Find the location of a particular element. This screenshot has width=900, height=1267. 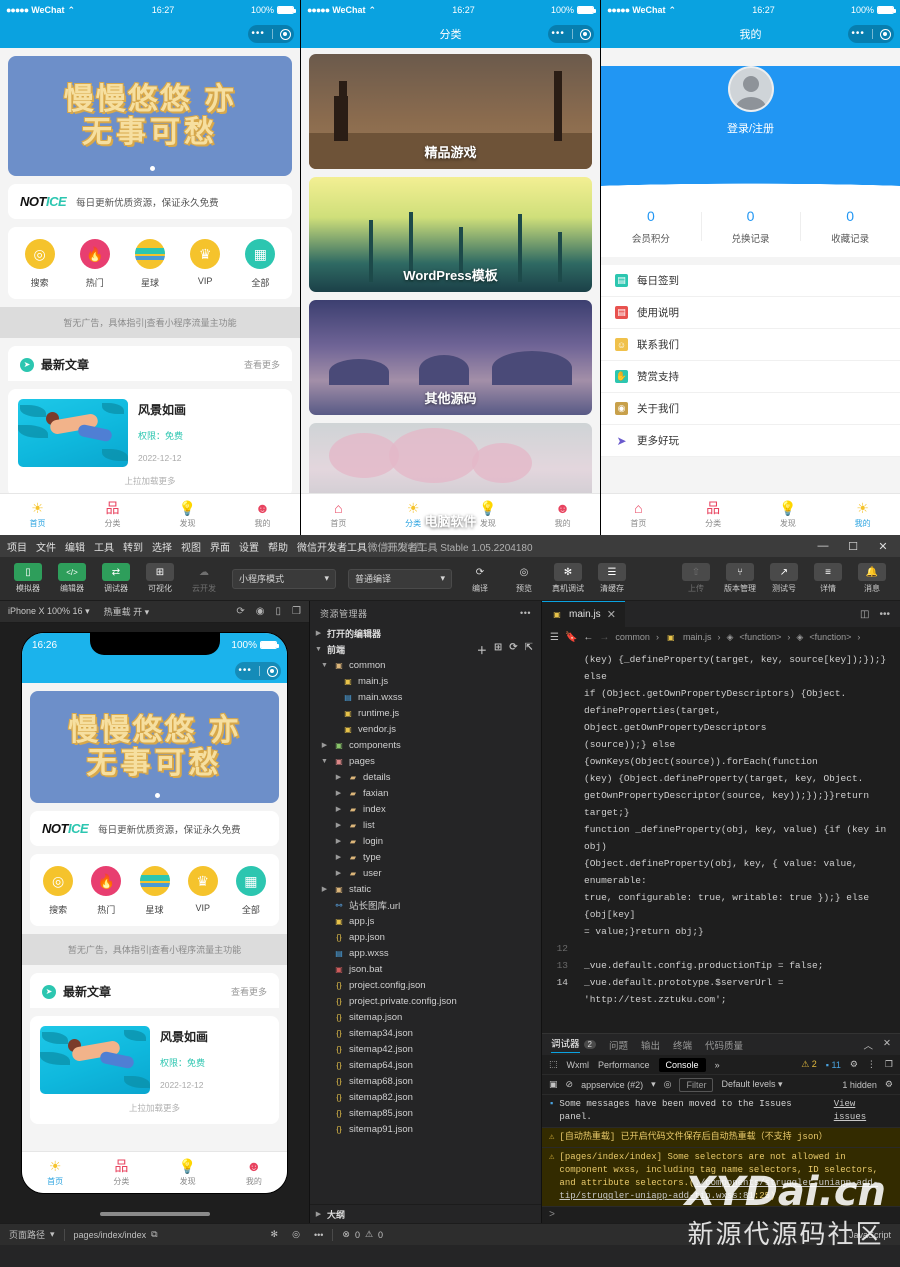

toolbar-messages: 🔔 消息 is located at coordinates (872, 578).